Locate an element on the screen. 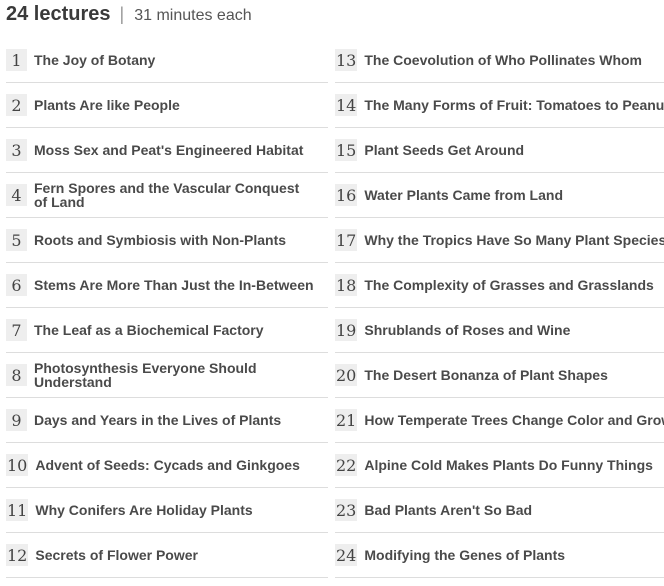 This screenshot has width=664, height=586. lecture-number: 2 is located at coordinates (16, 105).